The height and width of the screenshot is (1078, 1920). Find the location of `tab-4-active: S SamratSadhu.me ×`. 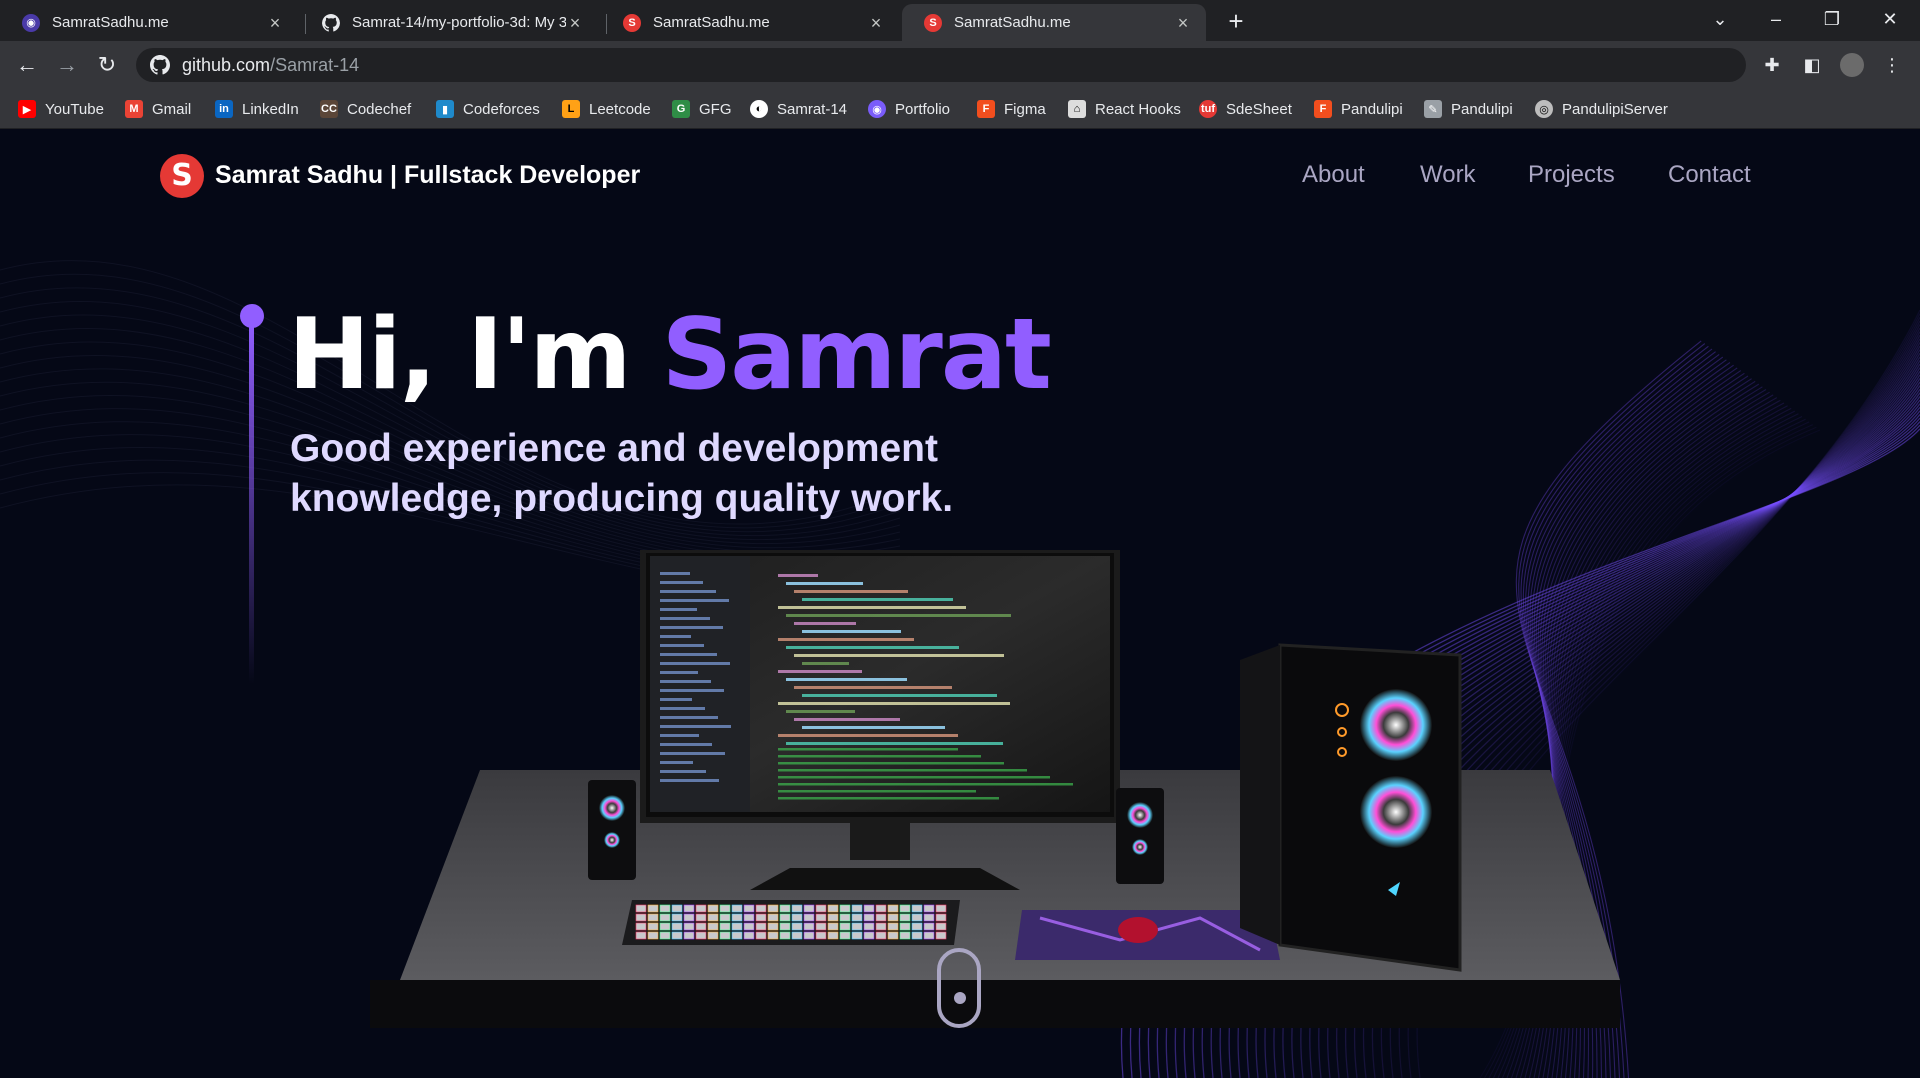

tab-4-active: S SamratSadhu.me × is located at coordinates (1054, 22).